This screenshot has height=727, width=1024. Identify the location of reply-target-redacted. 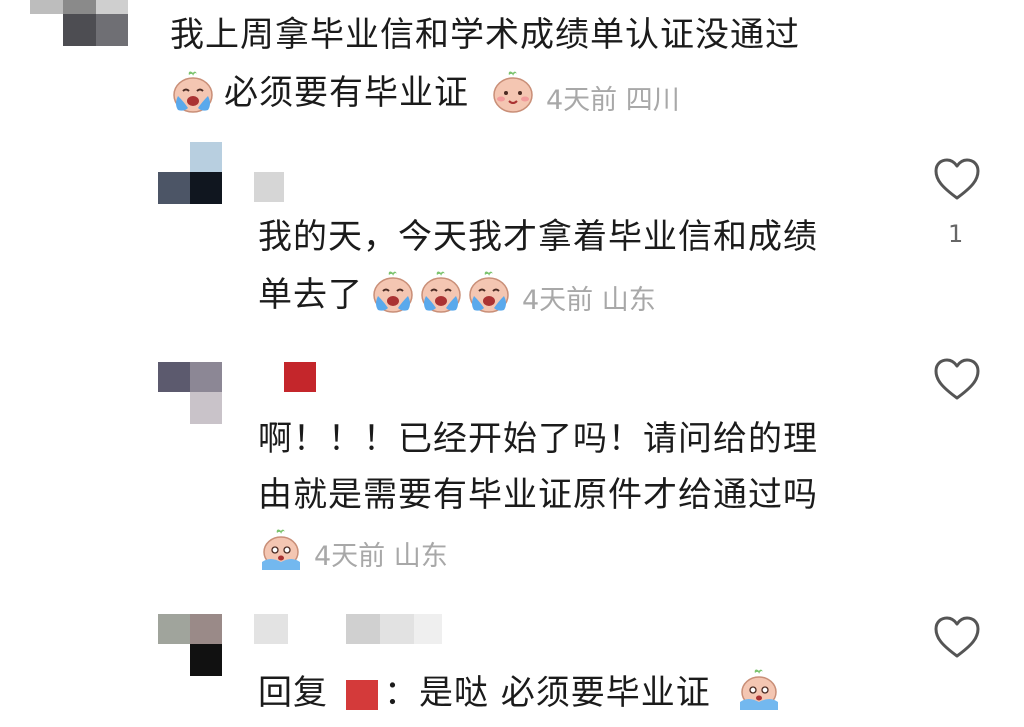
(362, 695).